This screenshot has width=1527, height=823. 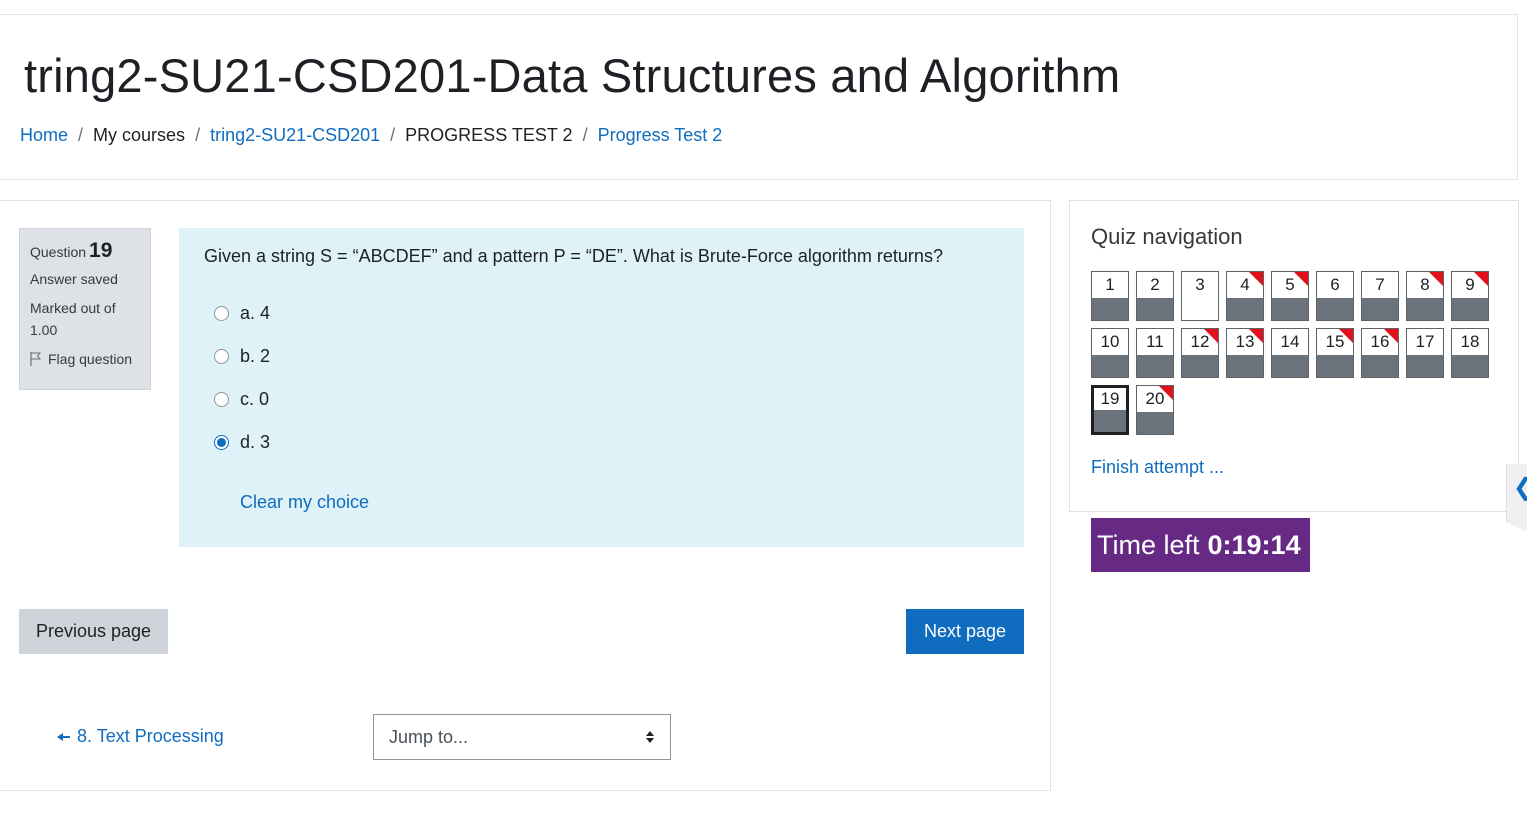 What do you see at coordinates (1290, 342) in the screenshot?
I see `quiz-nav-number: 14` at bounding box center [1290, 342].